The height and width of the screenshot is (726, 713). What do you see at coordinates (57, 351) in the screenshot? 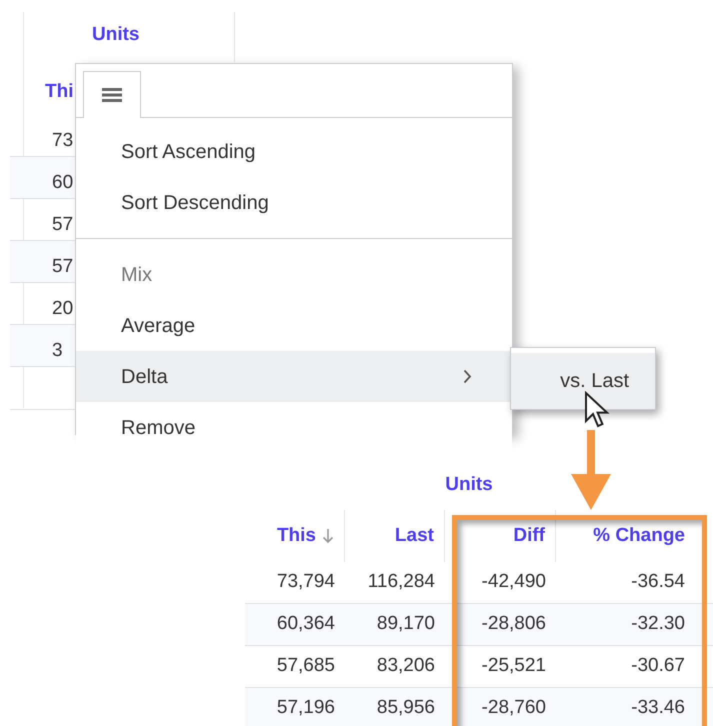
I see `table-cell-text: 3` at bounding box center [57, 351].